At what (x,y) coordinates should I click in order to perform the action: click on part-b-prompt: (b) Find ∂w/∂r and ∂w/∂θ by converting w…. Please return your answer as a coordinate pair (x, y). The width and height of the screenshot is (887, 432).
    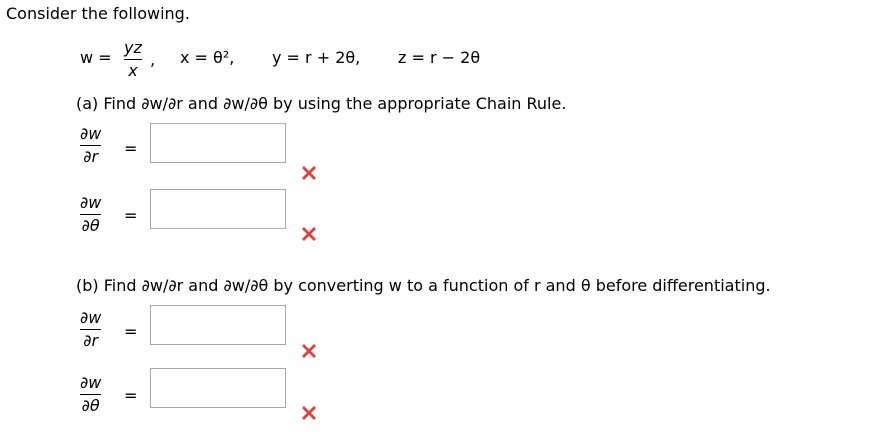
    Looking at the image, I should click on (423, 285).